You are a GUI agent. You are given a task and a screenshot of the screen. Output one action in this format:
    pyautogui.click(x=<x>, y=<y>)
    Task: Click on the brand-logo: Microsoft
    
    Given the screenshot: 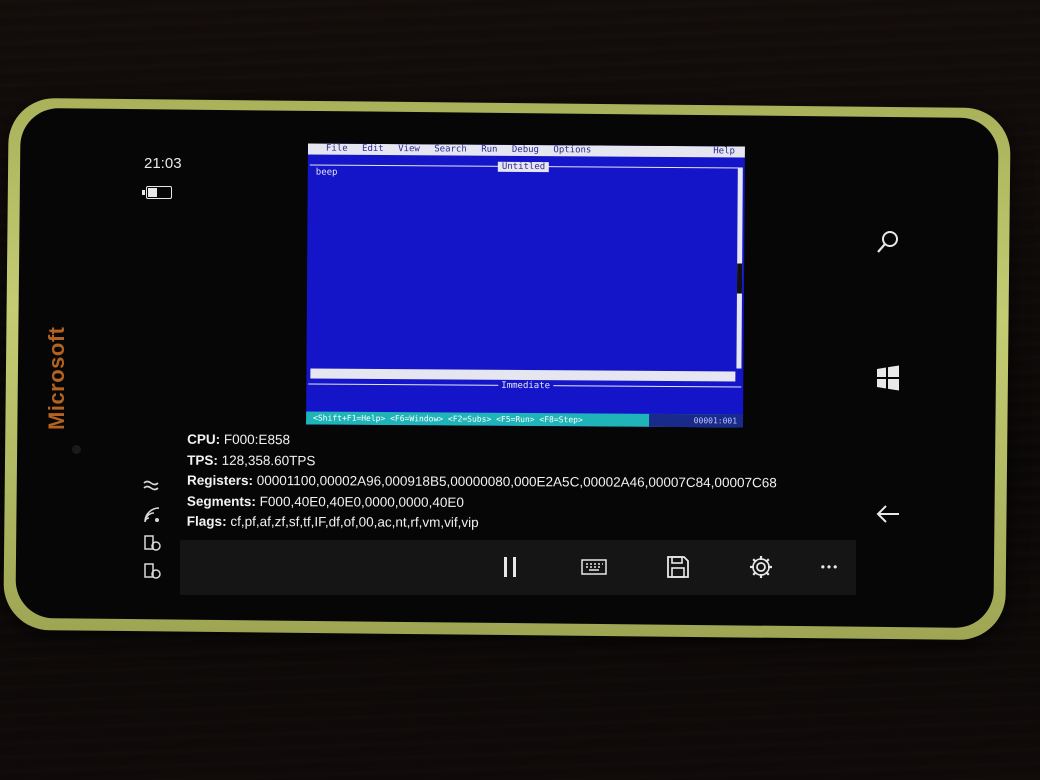 What is the action you would take?
    pyautogui.click(x=56, y=378)
    